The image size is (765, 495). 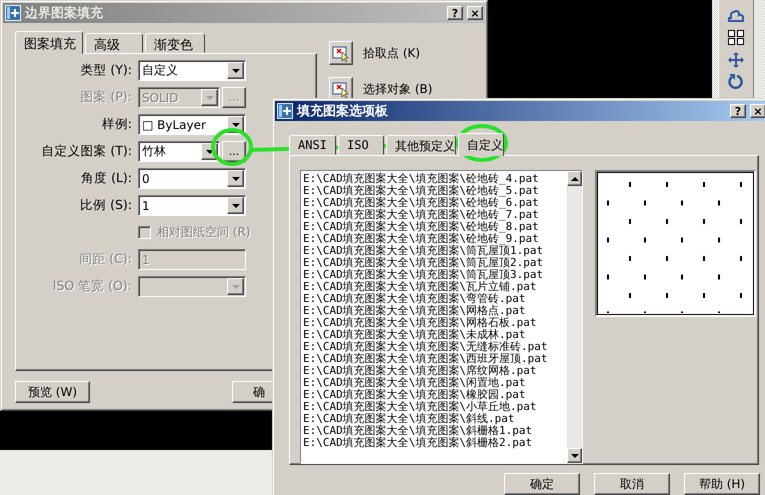 What do you see at coordinates (179, 151) in the screenshot?
I see `dropdown: 竹林` at bounding box center [179, 151].